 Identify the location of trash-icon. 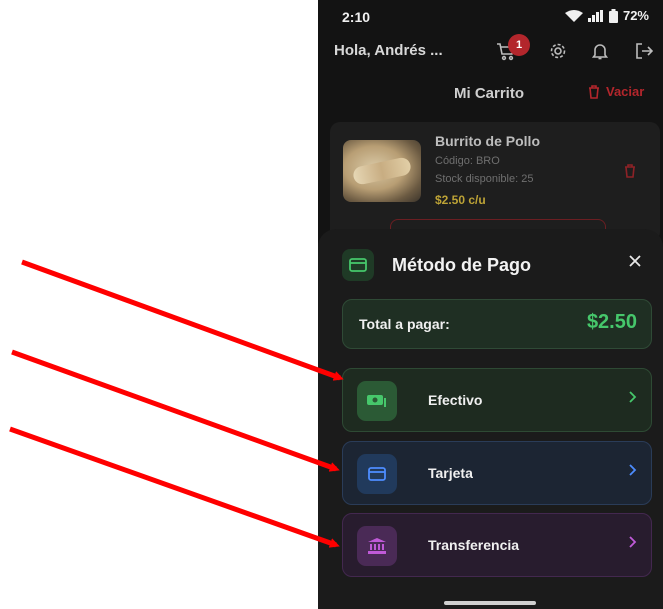
(594, 91).